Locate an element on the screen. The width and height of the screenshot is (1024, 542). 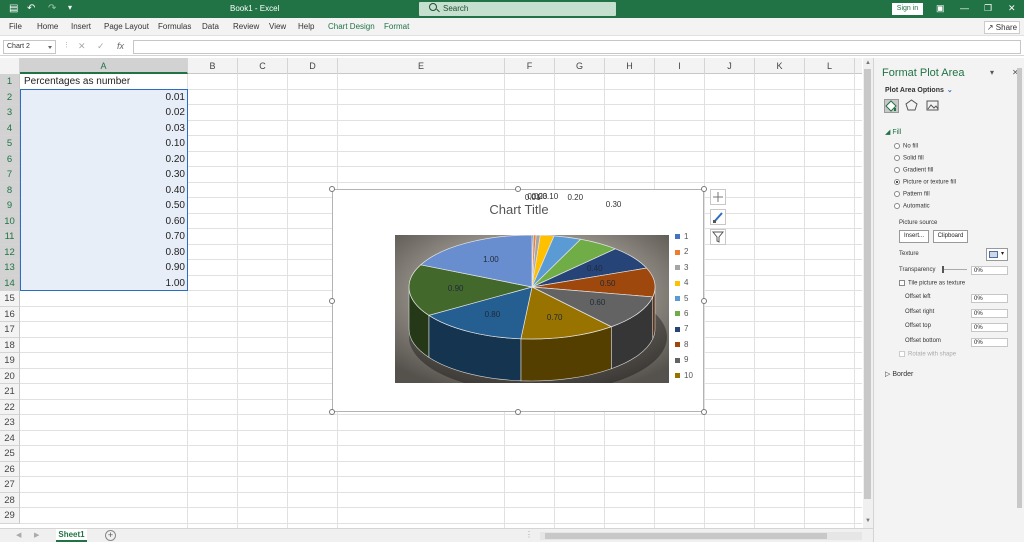
row-header: 19 is located at coordinates (10, 361).